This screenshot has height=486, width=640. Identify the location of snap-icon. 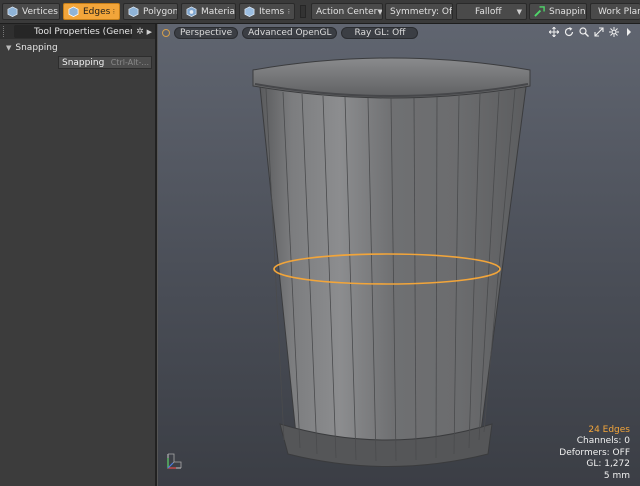
(539, 11).